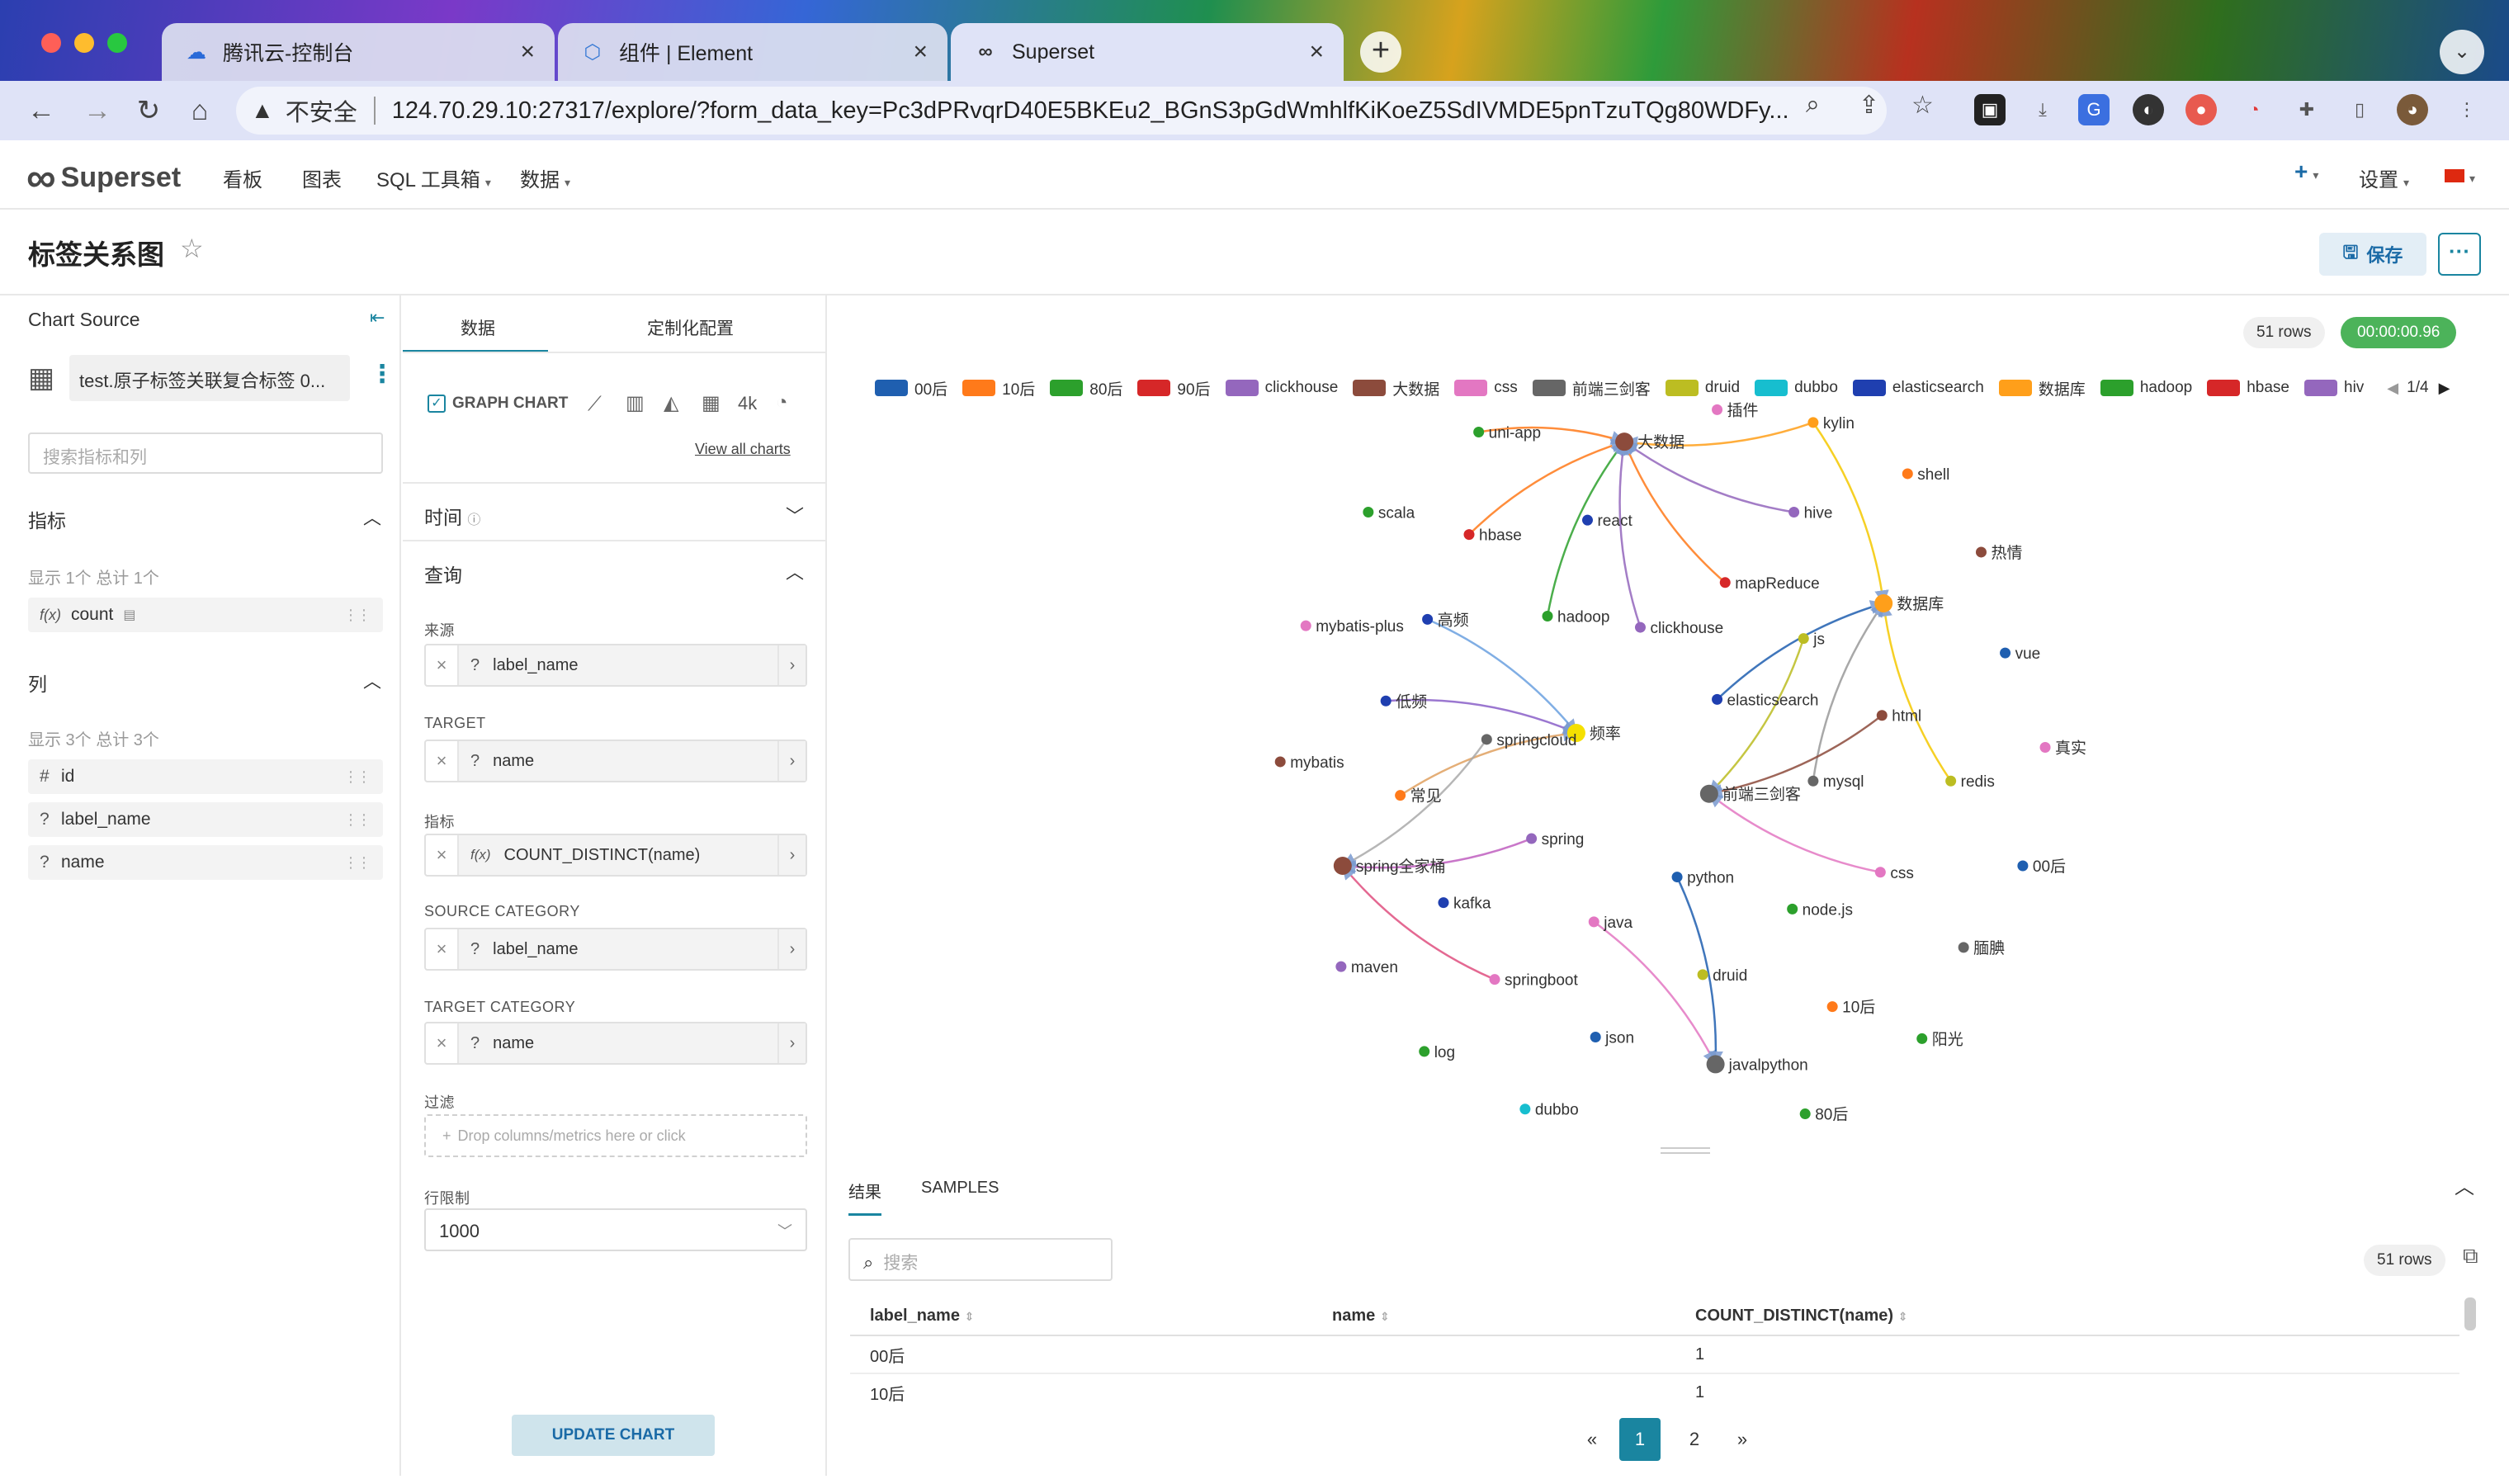 The height and width of the screenshot is (1484, 2509). I want to click on results-search-input: ⌕ 搜索, so click(980, 1259).